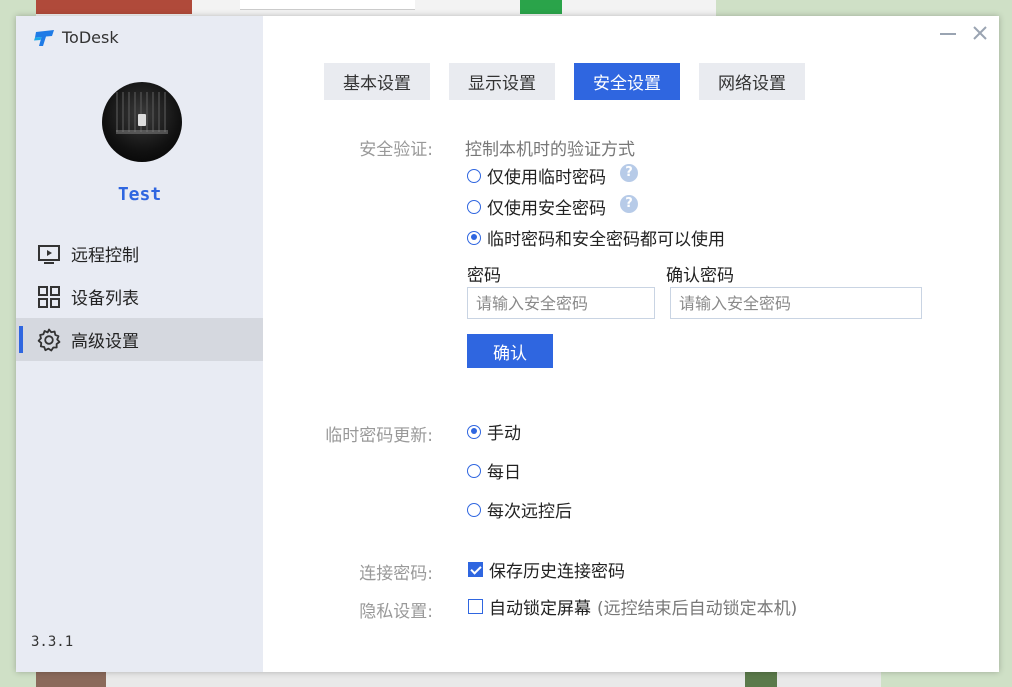 This screenshot has width=1012, height=687. I want to click on background-app-white-block, so click(327, 5).